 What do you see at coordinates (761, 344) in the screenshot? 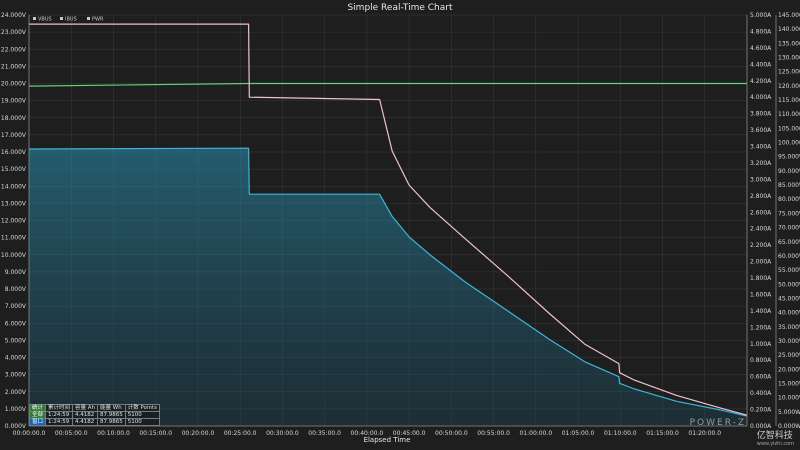
I see `current-tick-label: 1.000A` at bounding box center [761, 344].